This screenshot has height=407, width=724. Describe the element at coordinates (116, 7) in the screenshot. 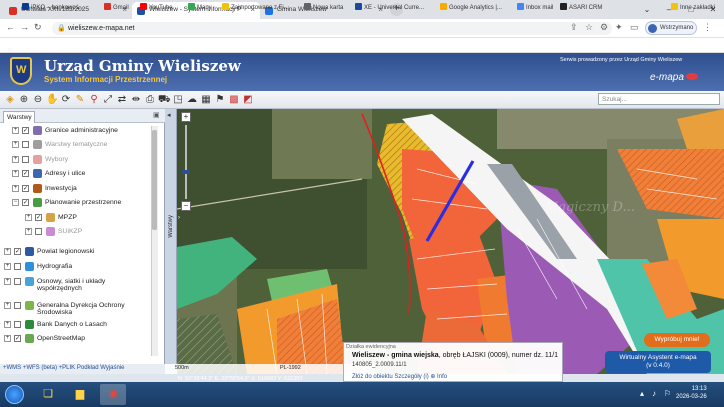

I see `bookmark-gmail: Gmail` at that location.